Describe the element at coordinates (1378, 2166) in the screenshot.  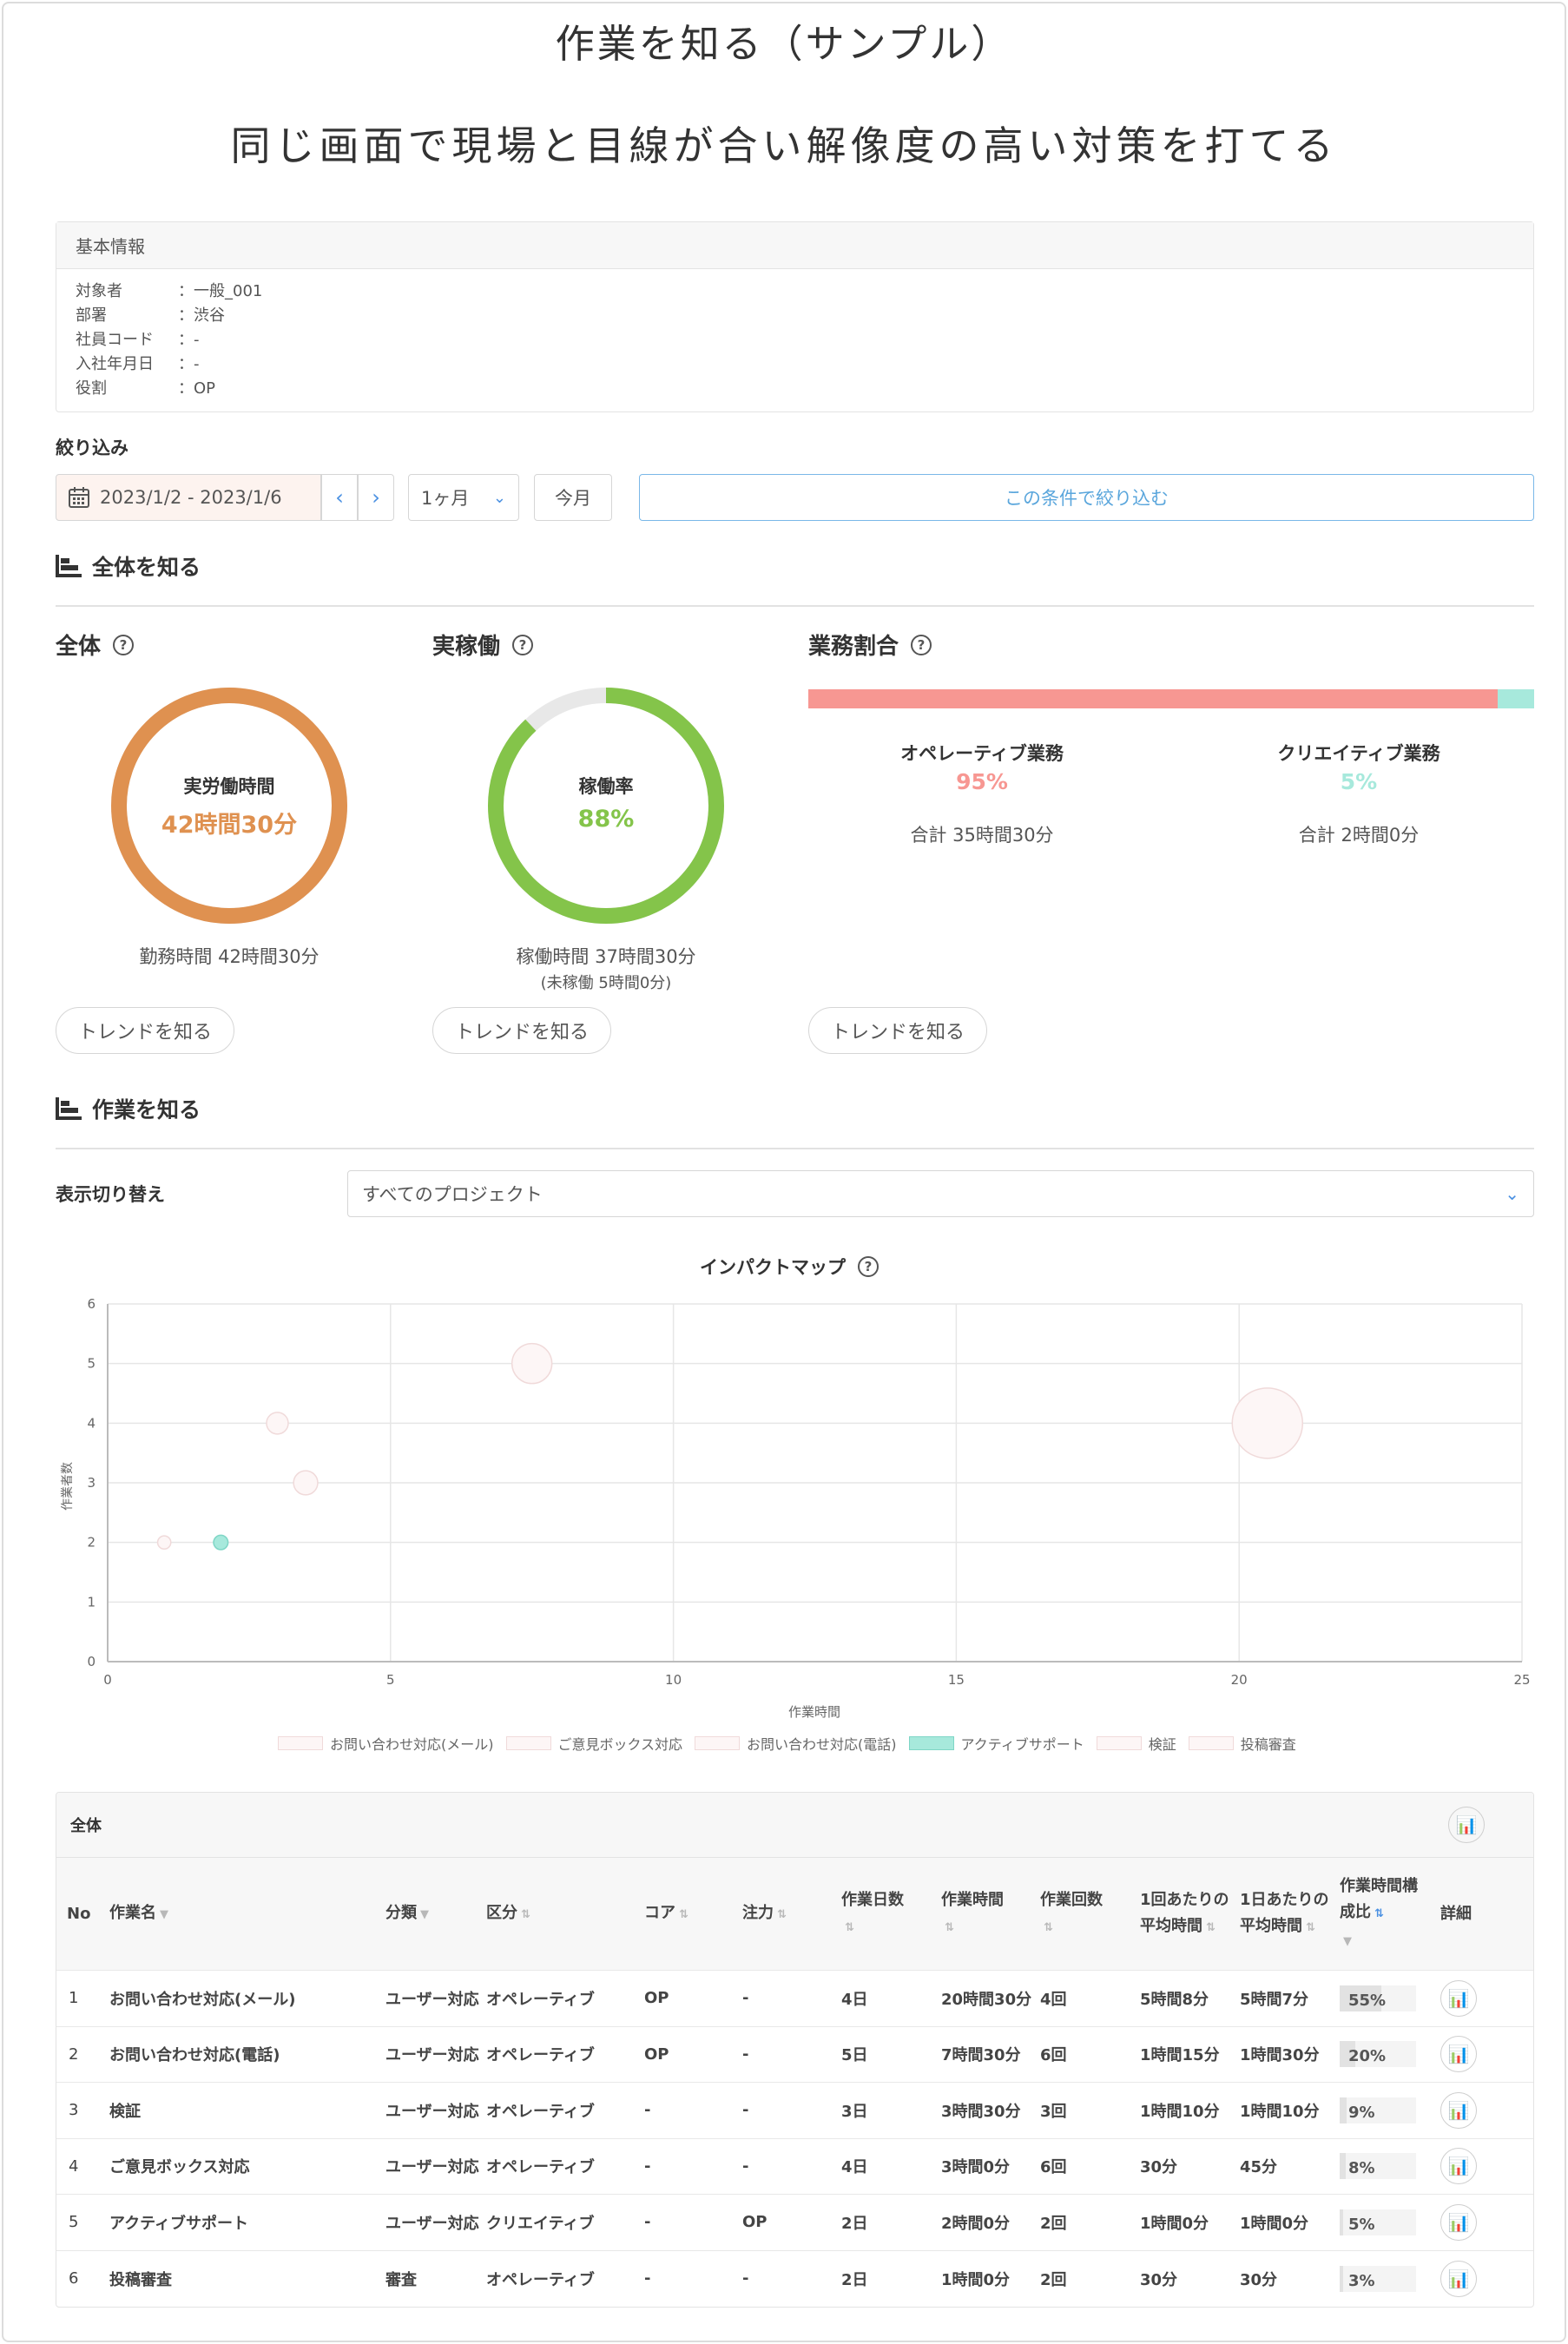
I see `ratio-bar: 8%` at that location.